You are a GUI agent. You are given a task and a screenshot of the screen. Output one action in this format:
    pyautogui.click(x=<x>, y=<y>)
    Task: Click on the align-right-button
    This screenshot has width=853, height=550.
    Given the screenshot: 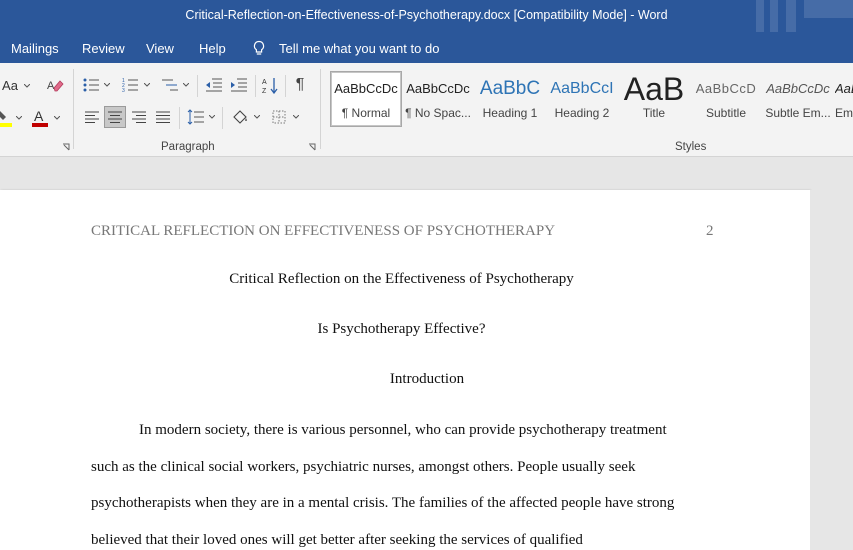 What is the action you would take?
    pyautogui.click(x=139, y=117)
    